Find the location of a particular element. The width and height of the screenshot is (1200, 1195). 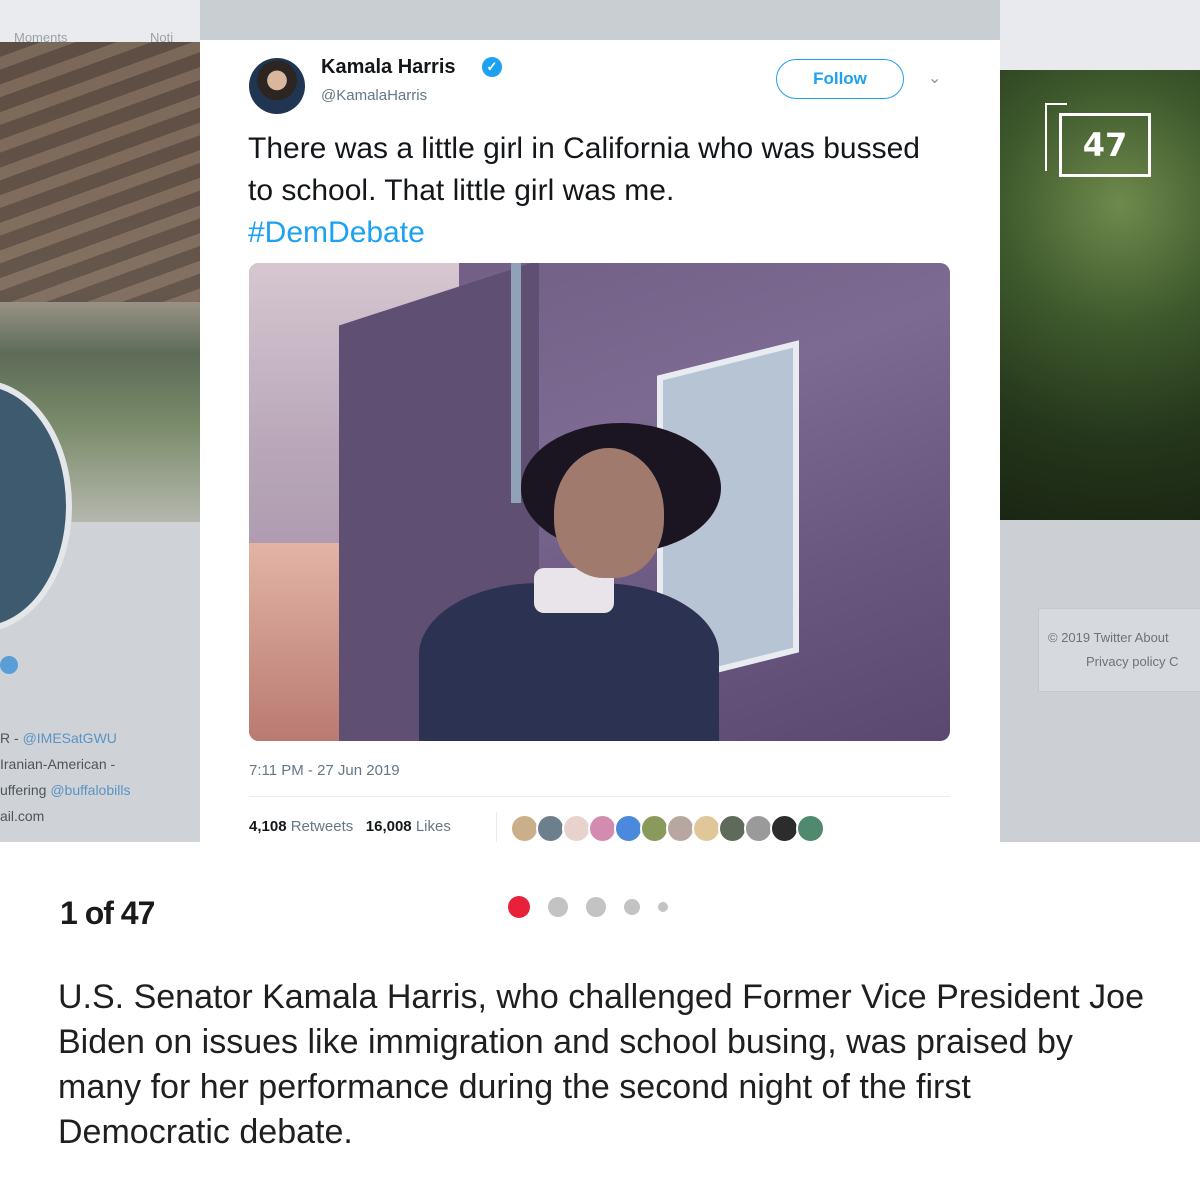

stats-separator is located at coordinates (496, 827).